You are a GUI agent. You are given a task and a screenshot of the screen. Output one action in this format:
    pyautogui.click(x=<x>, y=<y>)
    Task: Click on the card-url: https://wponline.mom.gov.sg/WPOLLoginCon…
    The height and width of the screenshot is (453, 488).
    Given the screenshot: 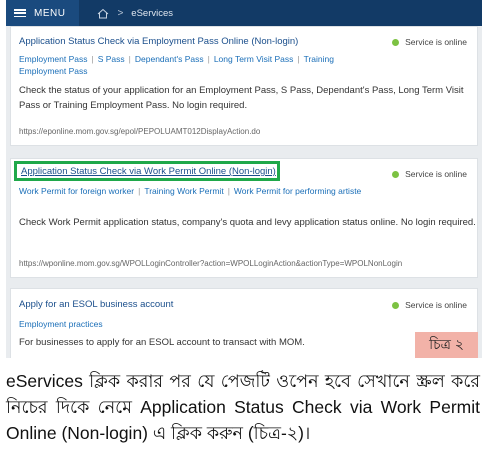 What is the action you would take?
    pyautogui.click(x=210, y=263)
    